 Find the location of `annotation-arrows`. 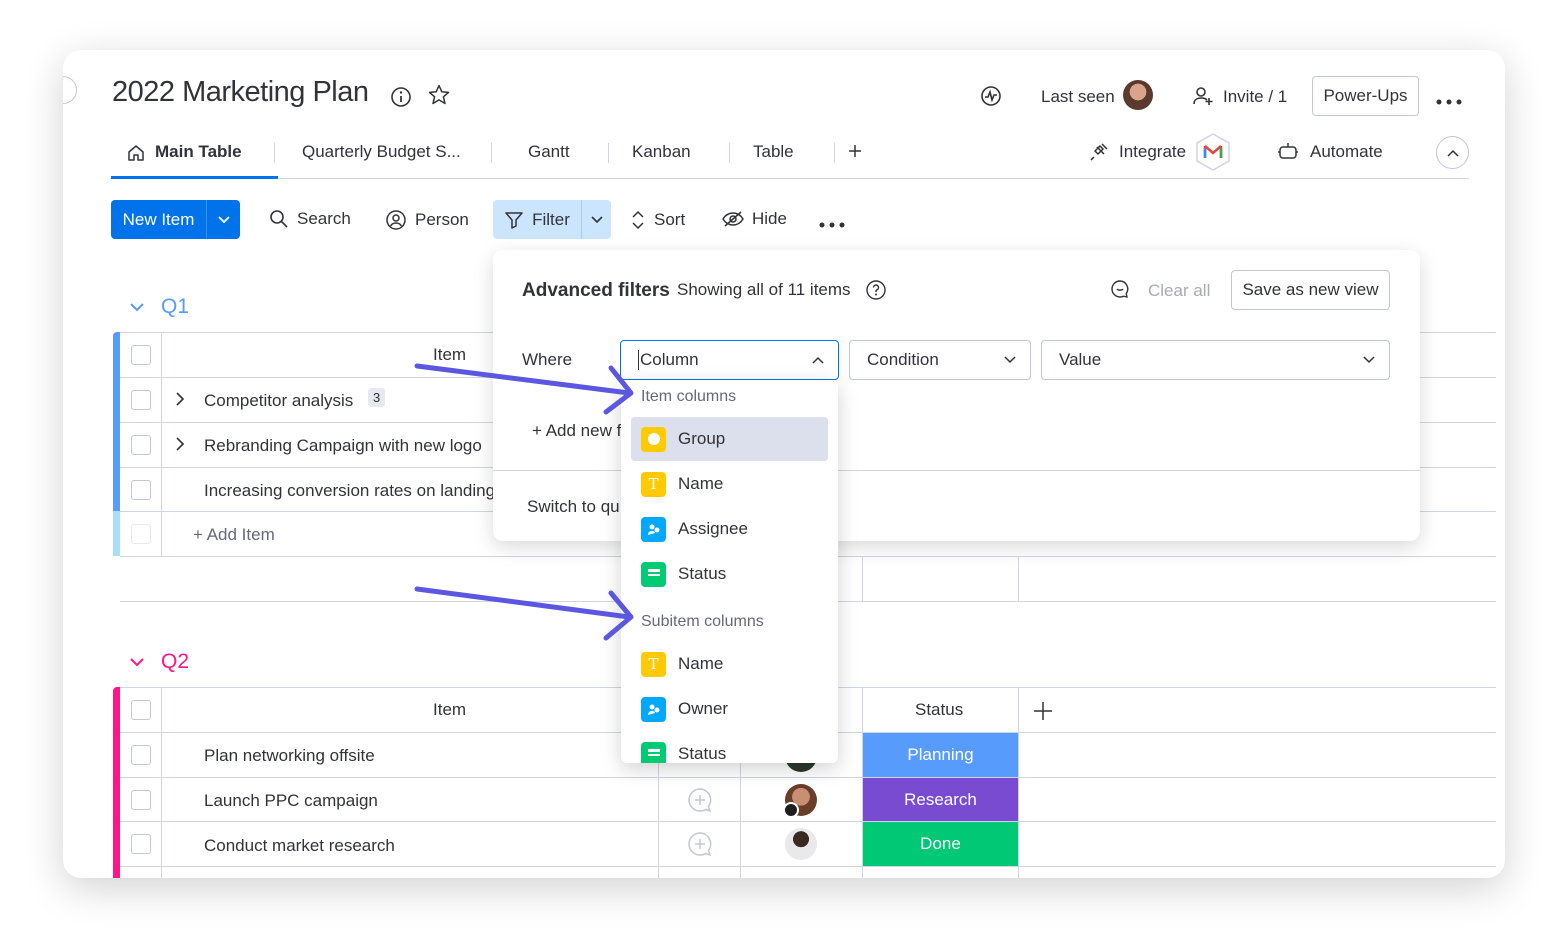

annotation-arrows is located at coordinates (524, 502).